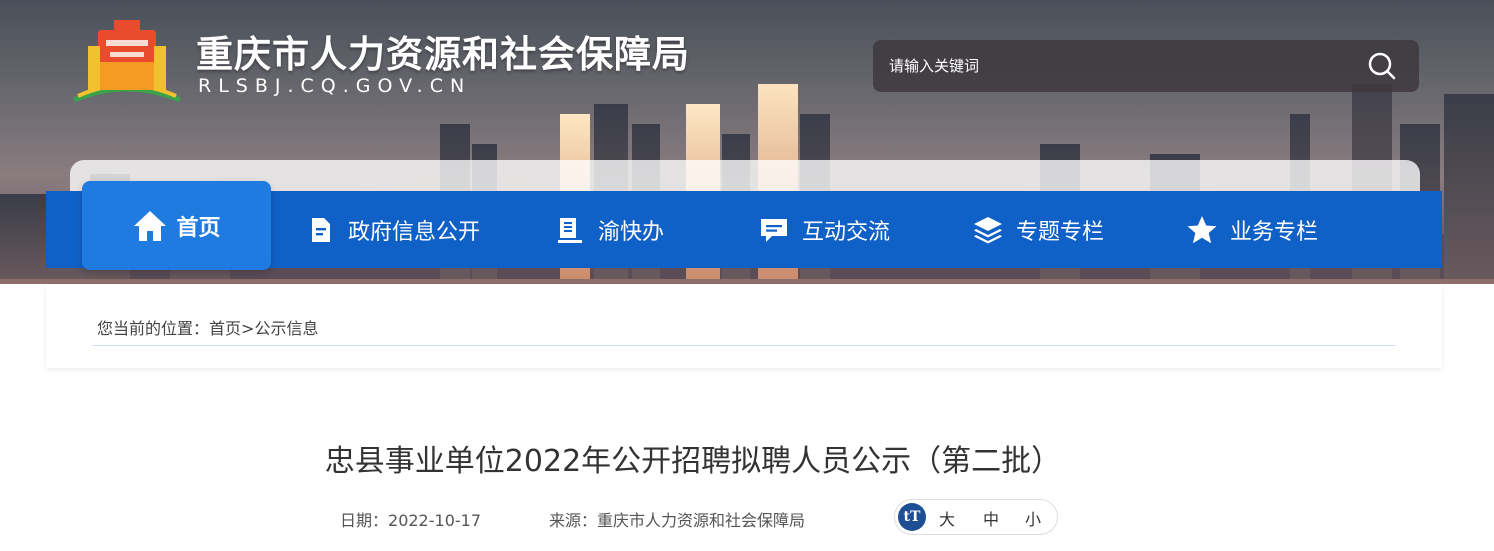 This screenshot has height=551, width=1494. Describe the element at coordinates (1033, 518) in the screenshot. I see `font-size-small-button: 小` at that location.